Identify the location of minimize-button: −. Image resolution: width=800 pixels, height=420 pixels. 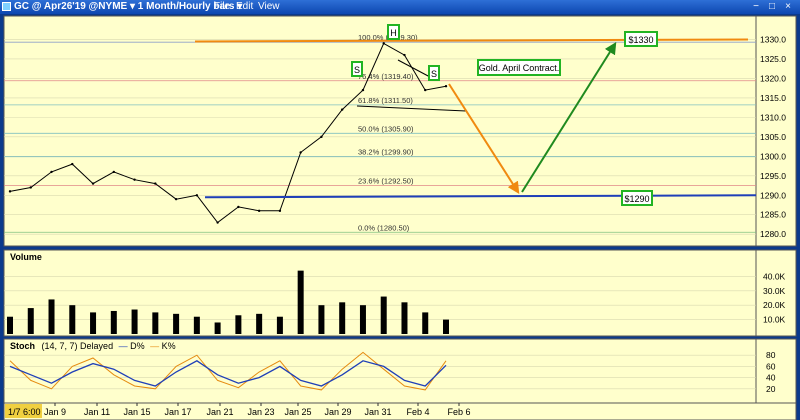
(756, 6).